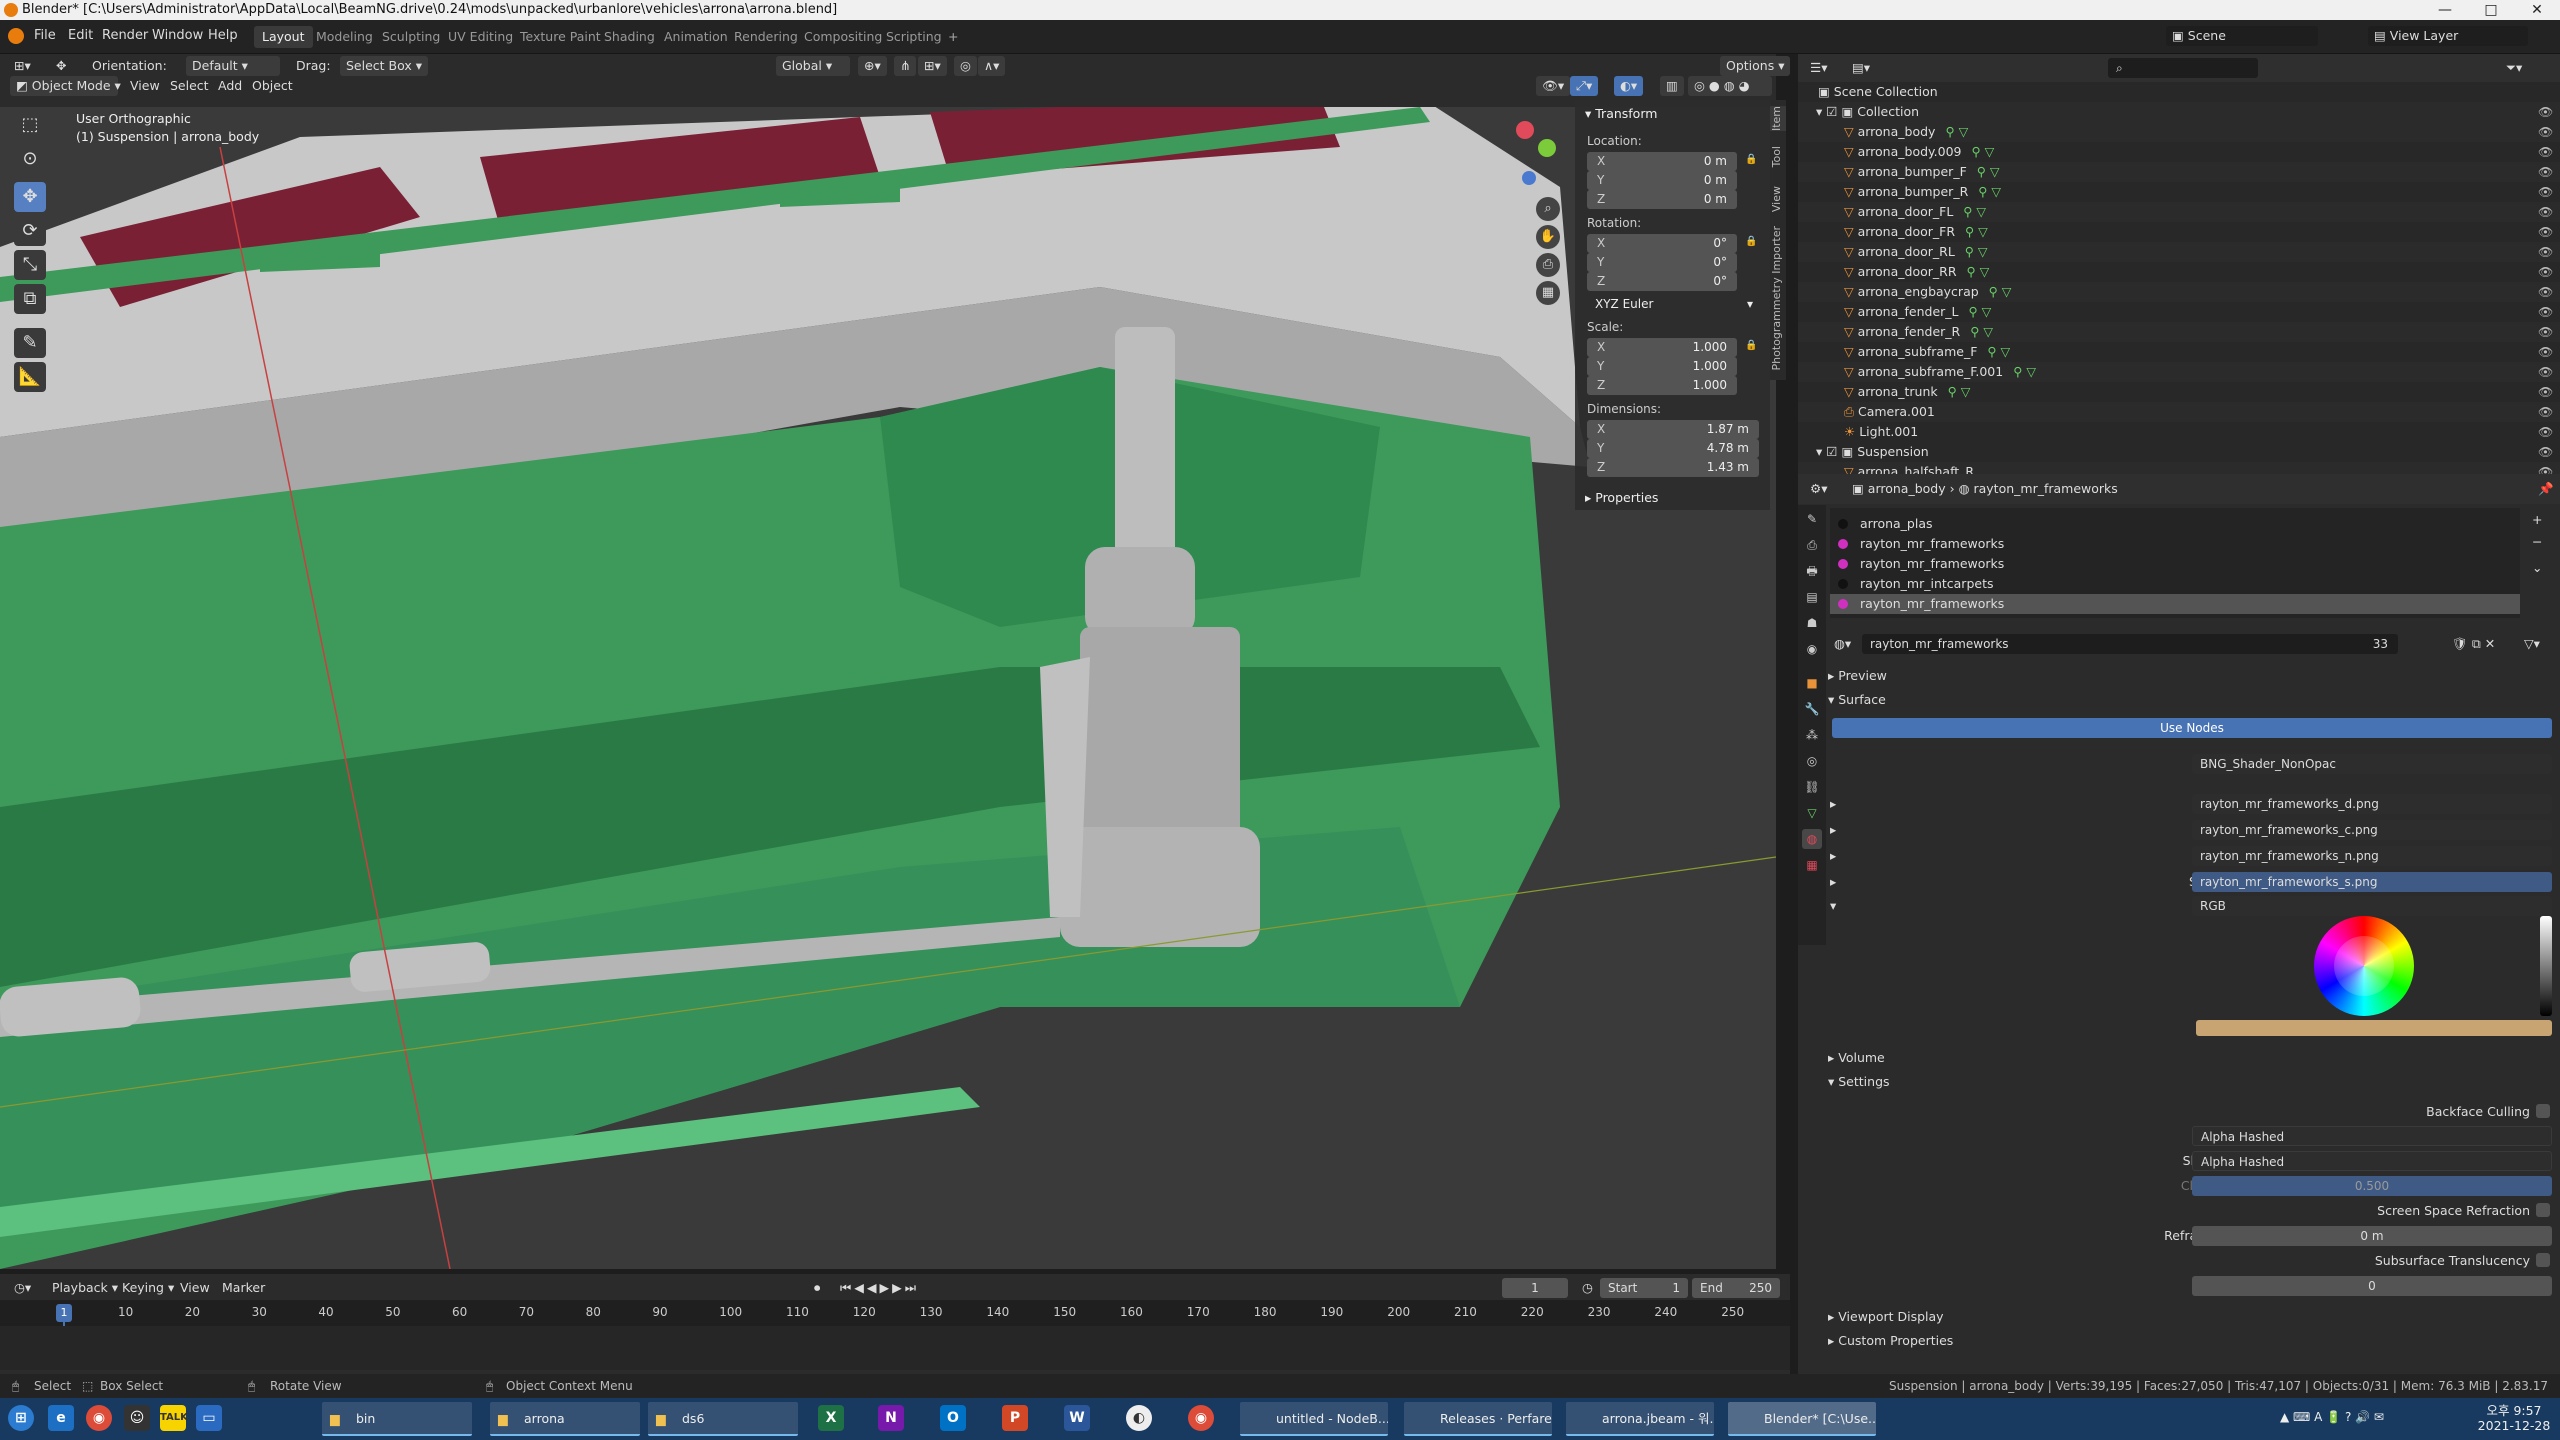 This screenshot has height=1440, width=2560. Describe the element at coordinates (1778, 156) in the screenshot. I see `tab-tool: Tool` at that location.